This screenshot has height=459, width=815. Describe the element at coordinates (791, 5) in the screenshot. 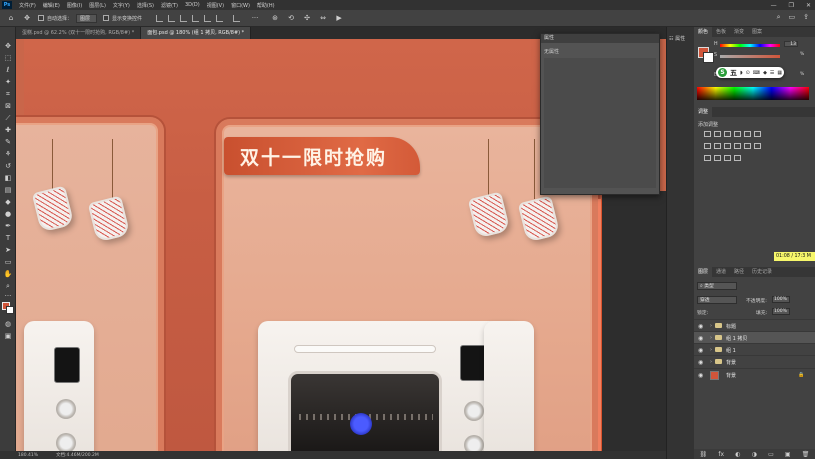

I see `maximize-button: ❐` at that location.